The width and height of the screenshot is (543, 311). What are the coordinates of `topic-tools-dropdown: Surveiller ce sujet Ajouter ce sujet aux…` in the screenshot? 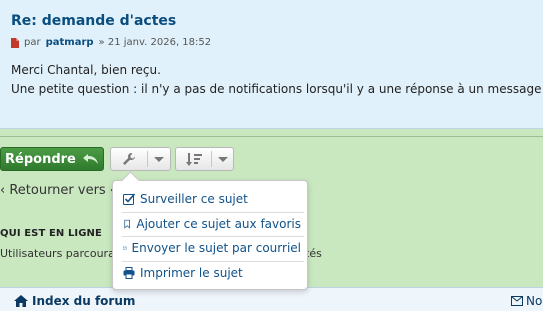 It's located at (210, 230).